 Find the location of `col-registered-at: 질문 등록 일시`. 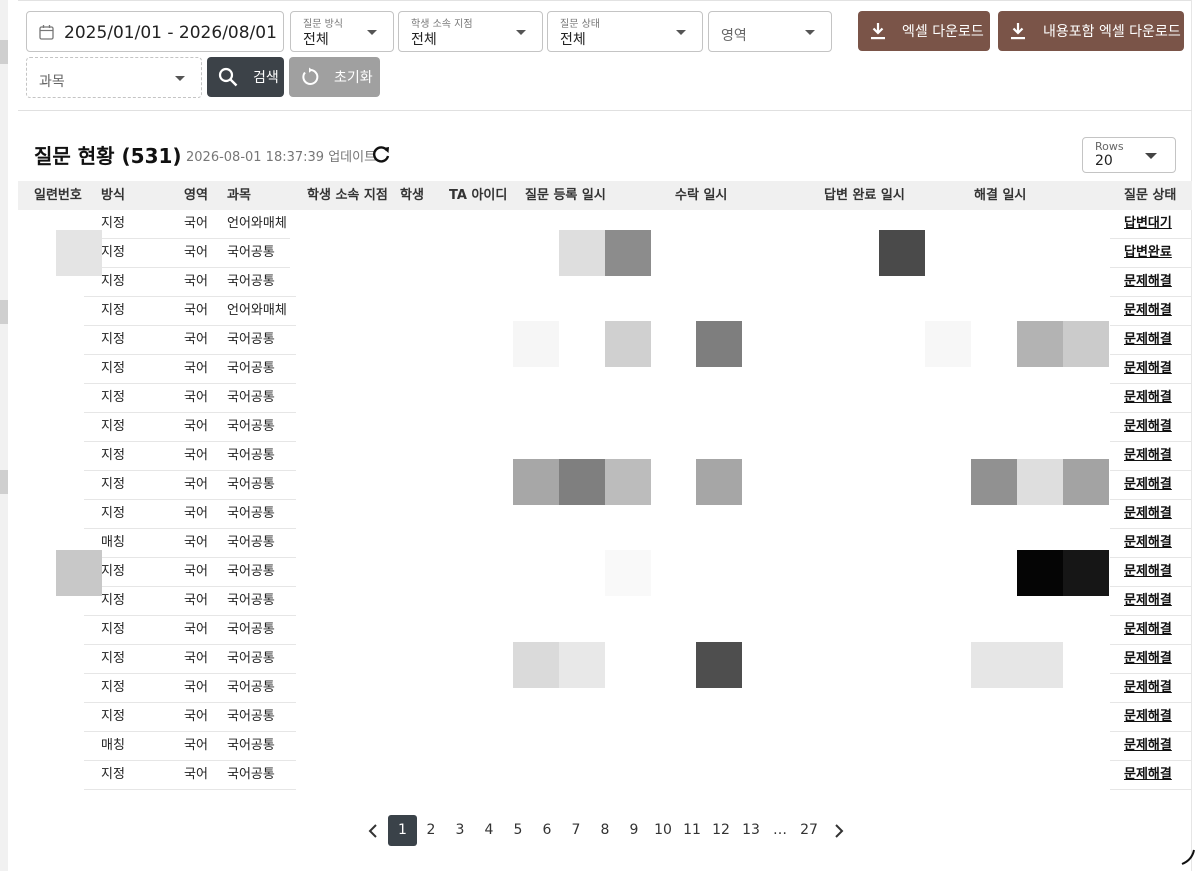

col-registered-at: 질문 등록 일시 is located at coordinates (565, 195).